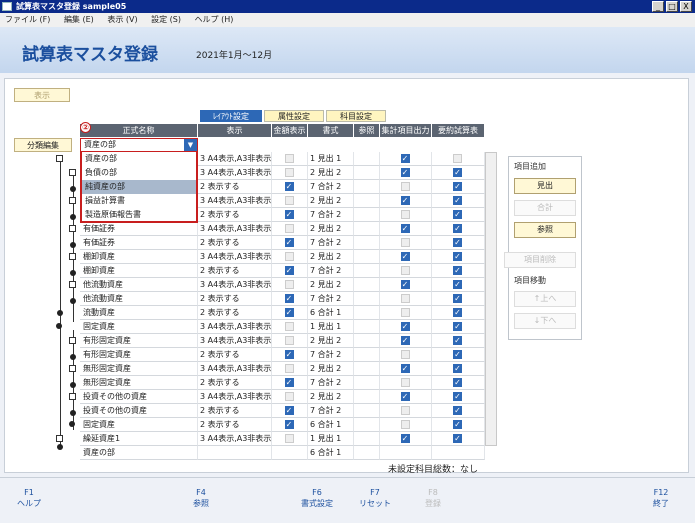 The width and height of the screenshot is (695, 523). What do you see at coordinates (282, 285) in the screenshot?
I see `table-row: 他流動資産 3 A4表示,A3非表示 2 見出 2 ✓ ✓` at bounding box center [282, 285].